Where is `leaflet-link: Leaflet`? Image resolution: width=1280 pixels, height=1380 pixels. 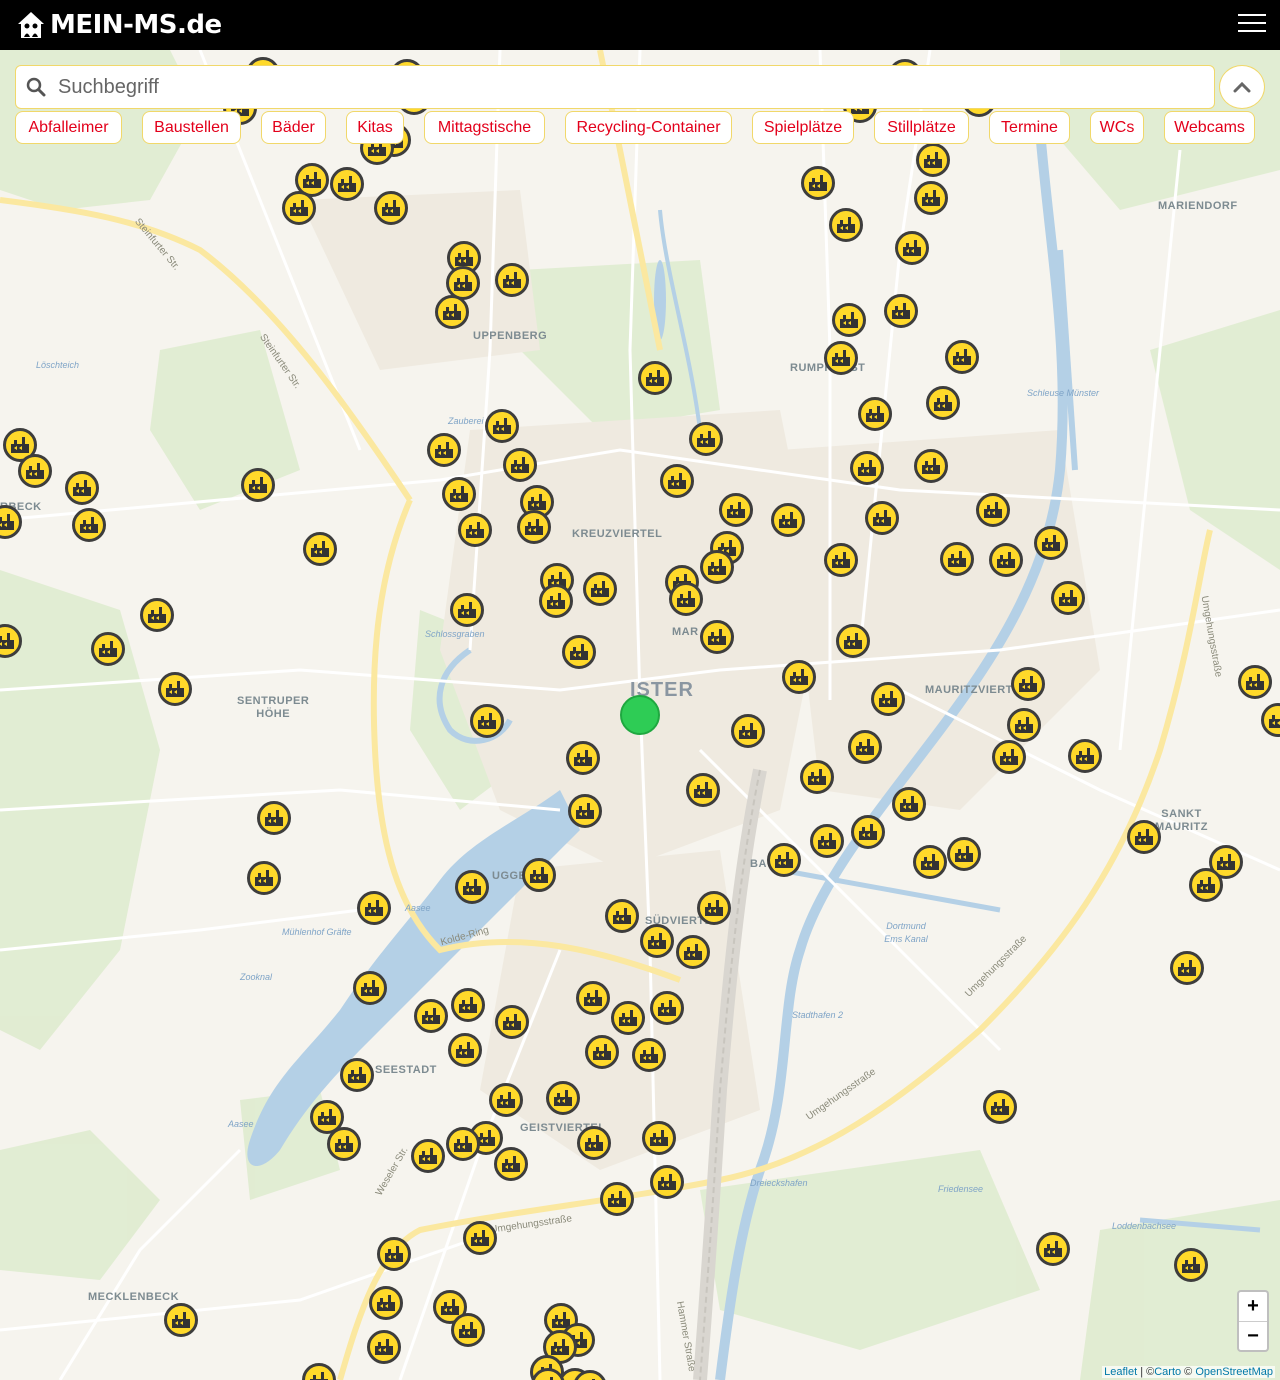
leaflet-link: Leaflet is located at coordinates (1120, 1372).